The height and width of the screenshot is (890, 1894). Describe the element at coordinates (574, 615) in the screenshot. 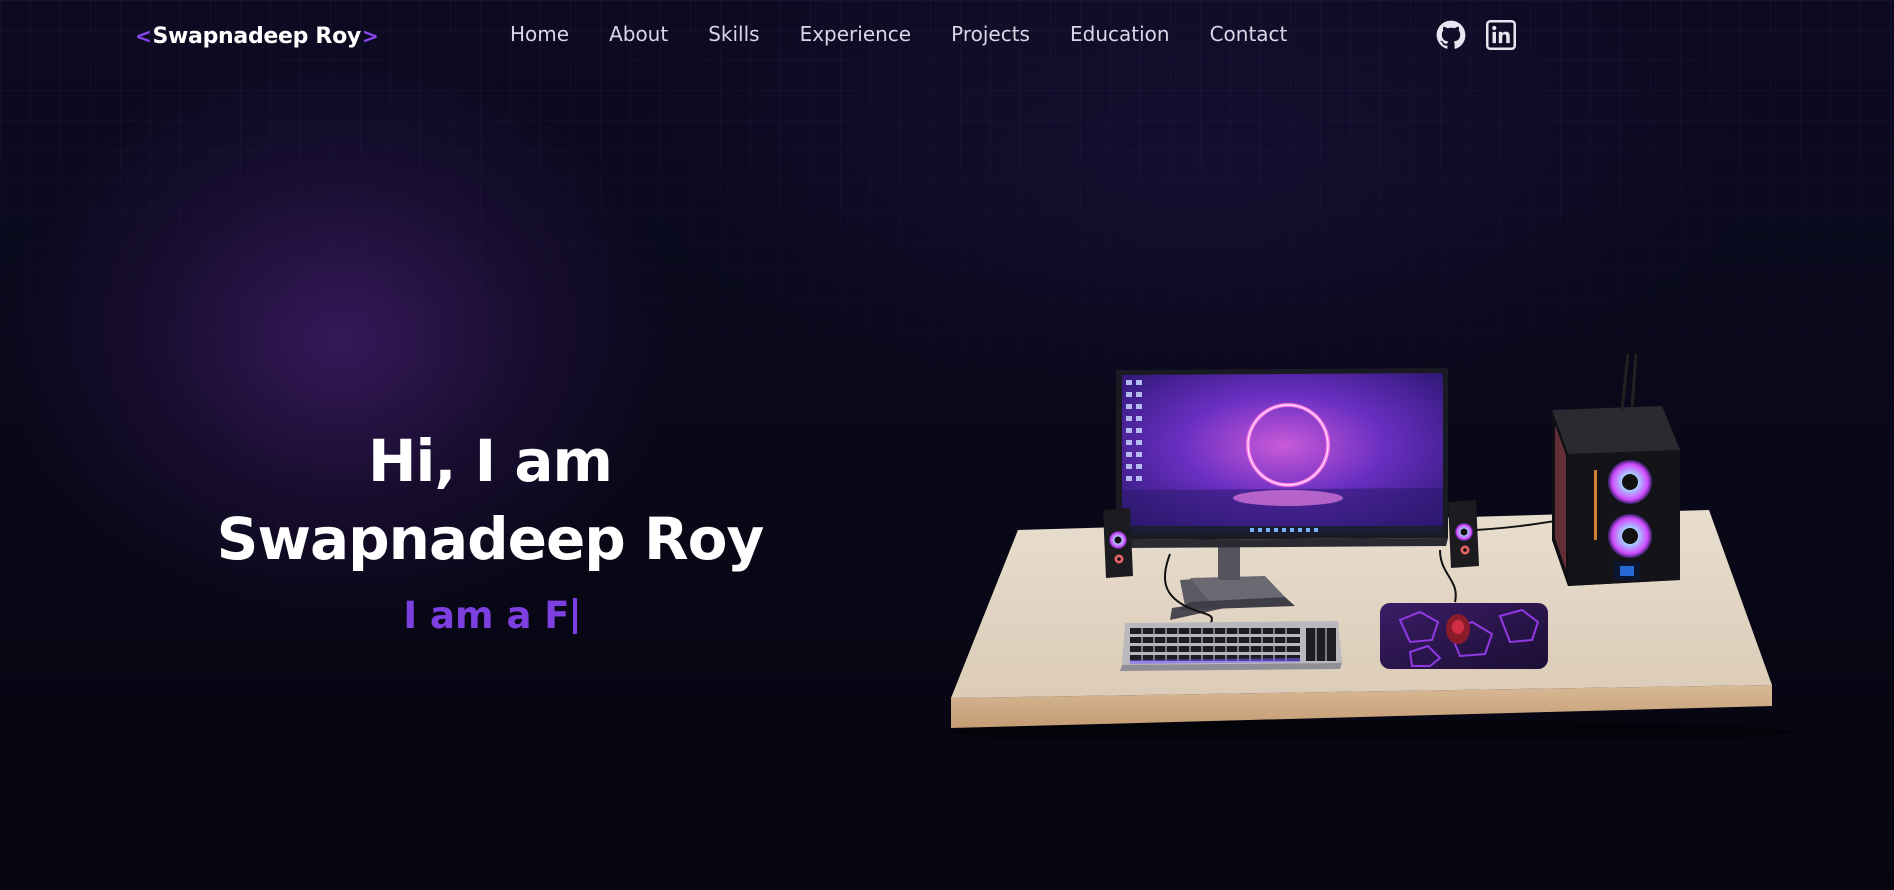

I see `typewriter-cursor` at that location.